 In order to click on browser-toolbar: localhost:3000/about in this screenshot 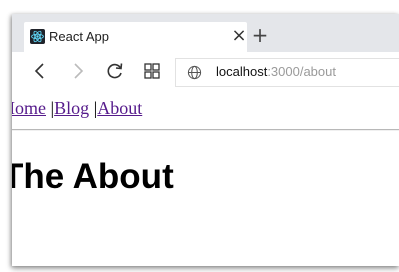, I will do `click(205, 71)`.